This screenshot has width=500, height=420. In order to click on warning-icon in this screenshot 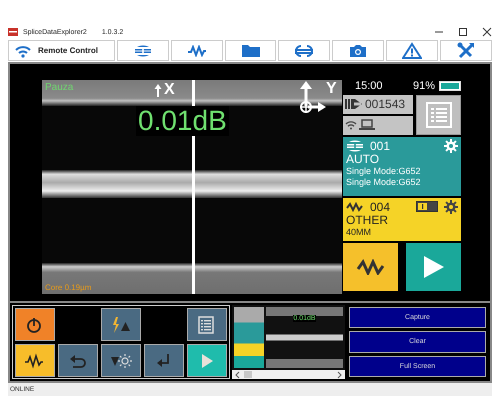, I will do `click(412, 50)`.